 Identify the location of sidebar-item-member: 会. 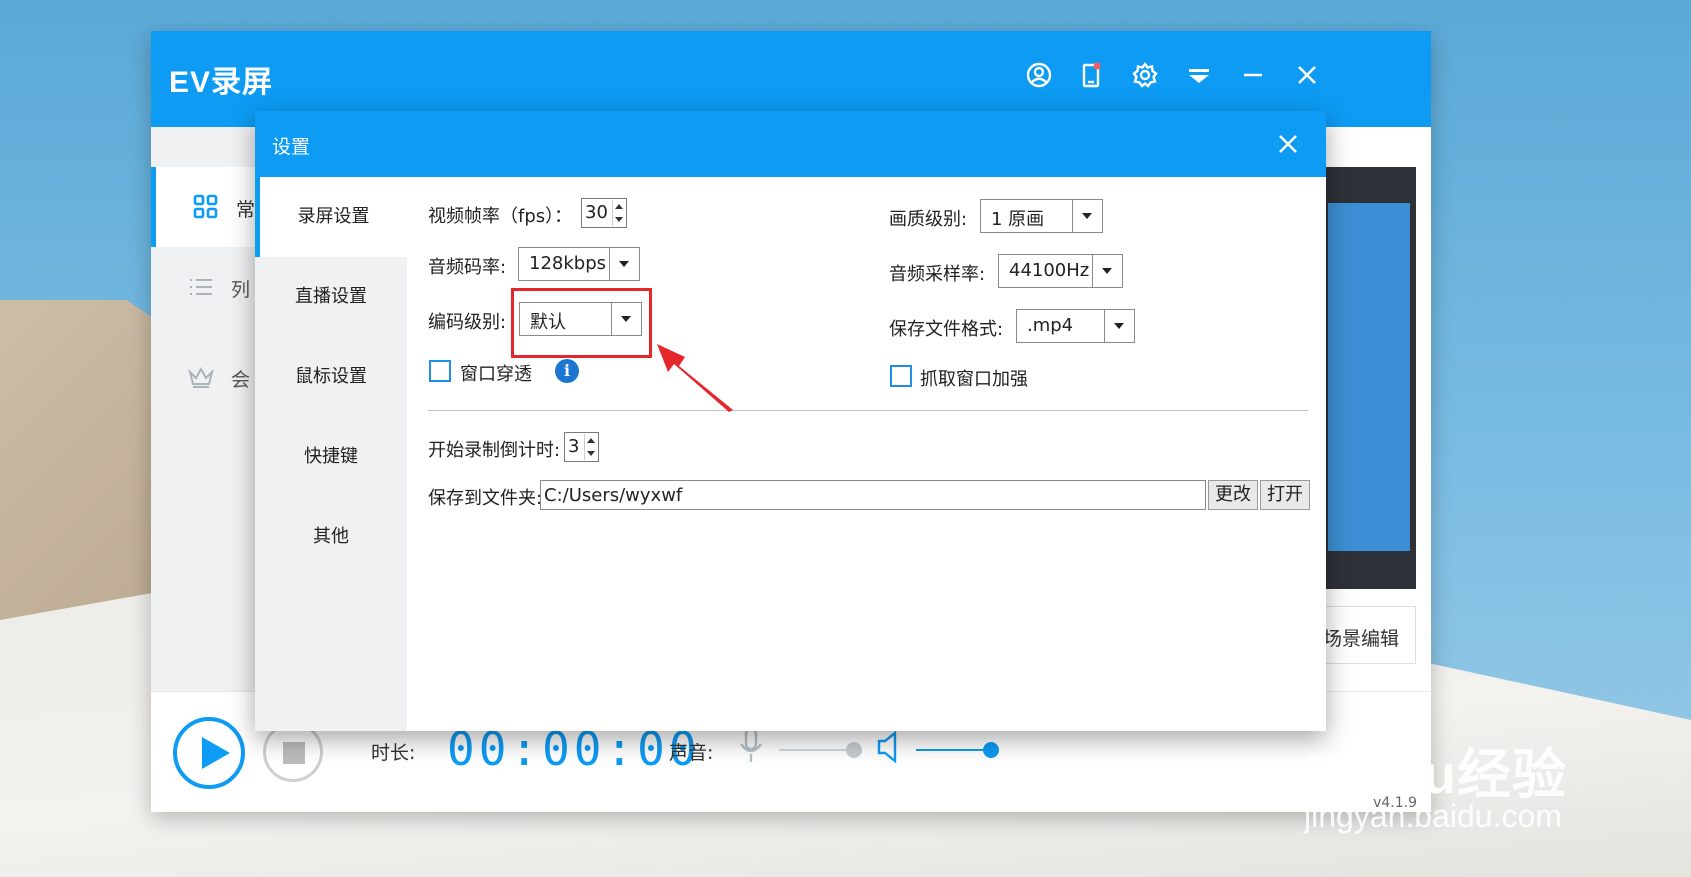
(206, 377).